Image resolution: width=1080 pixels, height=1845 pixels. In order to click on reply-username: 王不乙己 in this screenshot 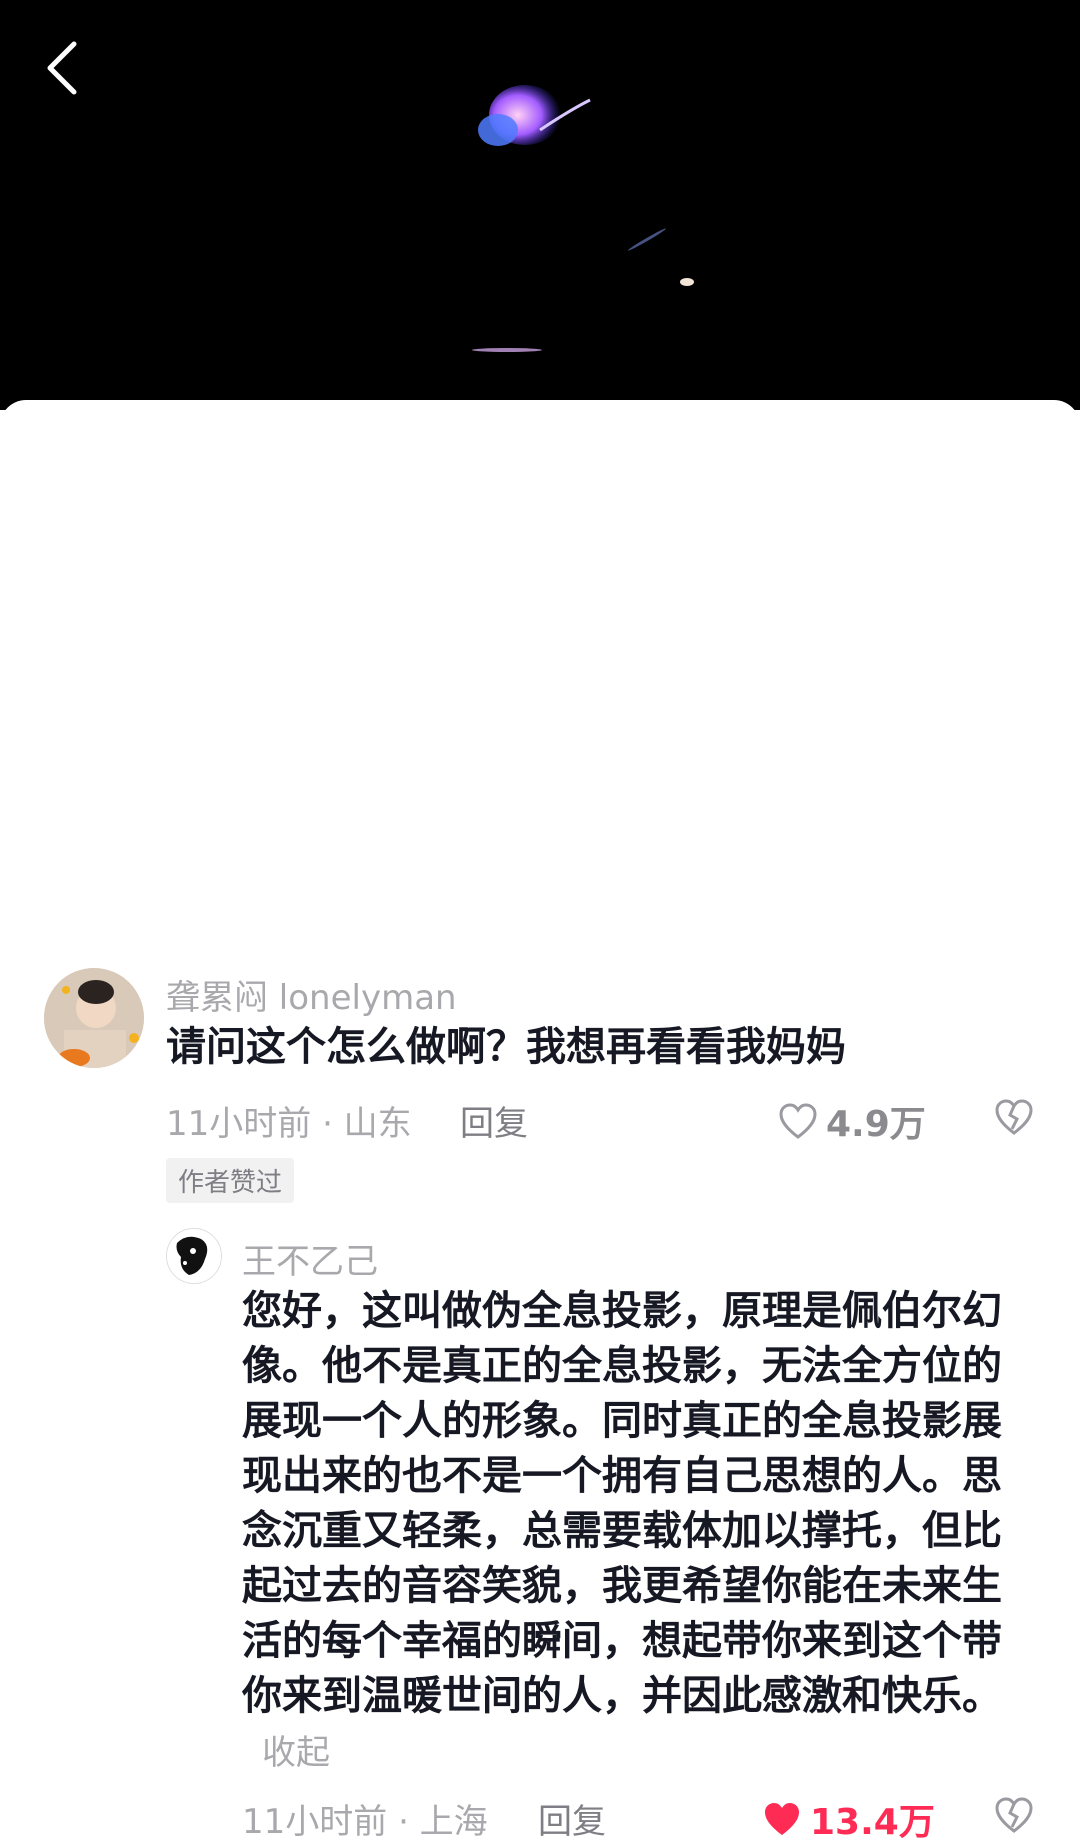, I will do `click(310, 1258)`.